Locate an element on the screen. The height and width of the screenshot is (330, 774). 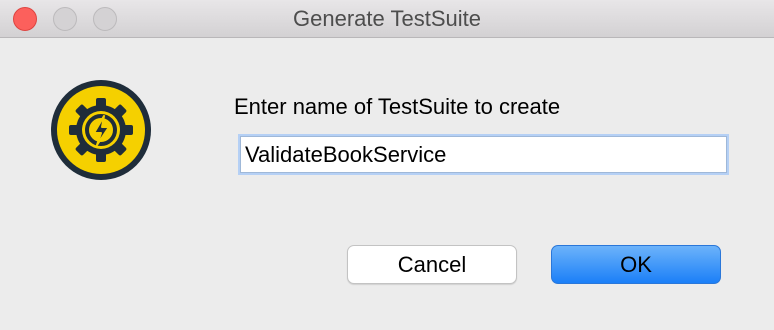
ok-button: OK is located at coordinates (636, 264).